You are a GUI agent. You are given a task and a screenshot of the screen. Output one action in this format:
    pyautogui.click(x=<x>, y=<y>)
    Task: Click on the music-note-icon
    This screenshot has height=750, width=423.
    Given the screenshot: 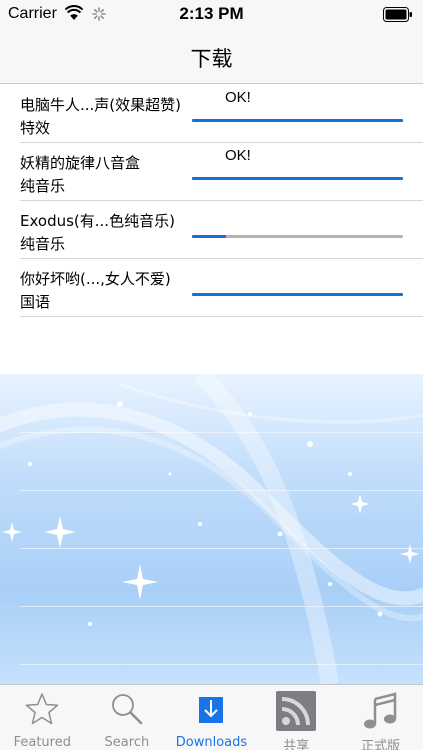 What is the action you would take?
    pyautogui.click(x=379, y=710)
    